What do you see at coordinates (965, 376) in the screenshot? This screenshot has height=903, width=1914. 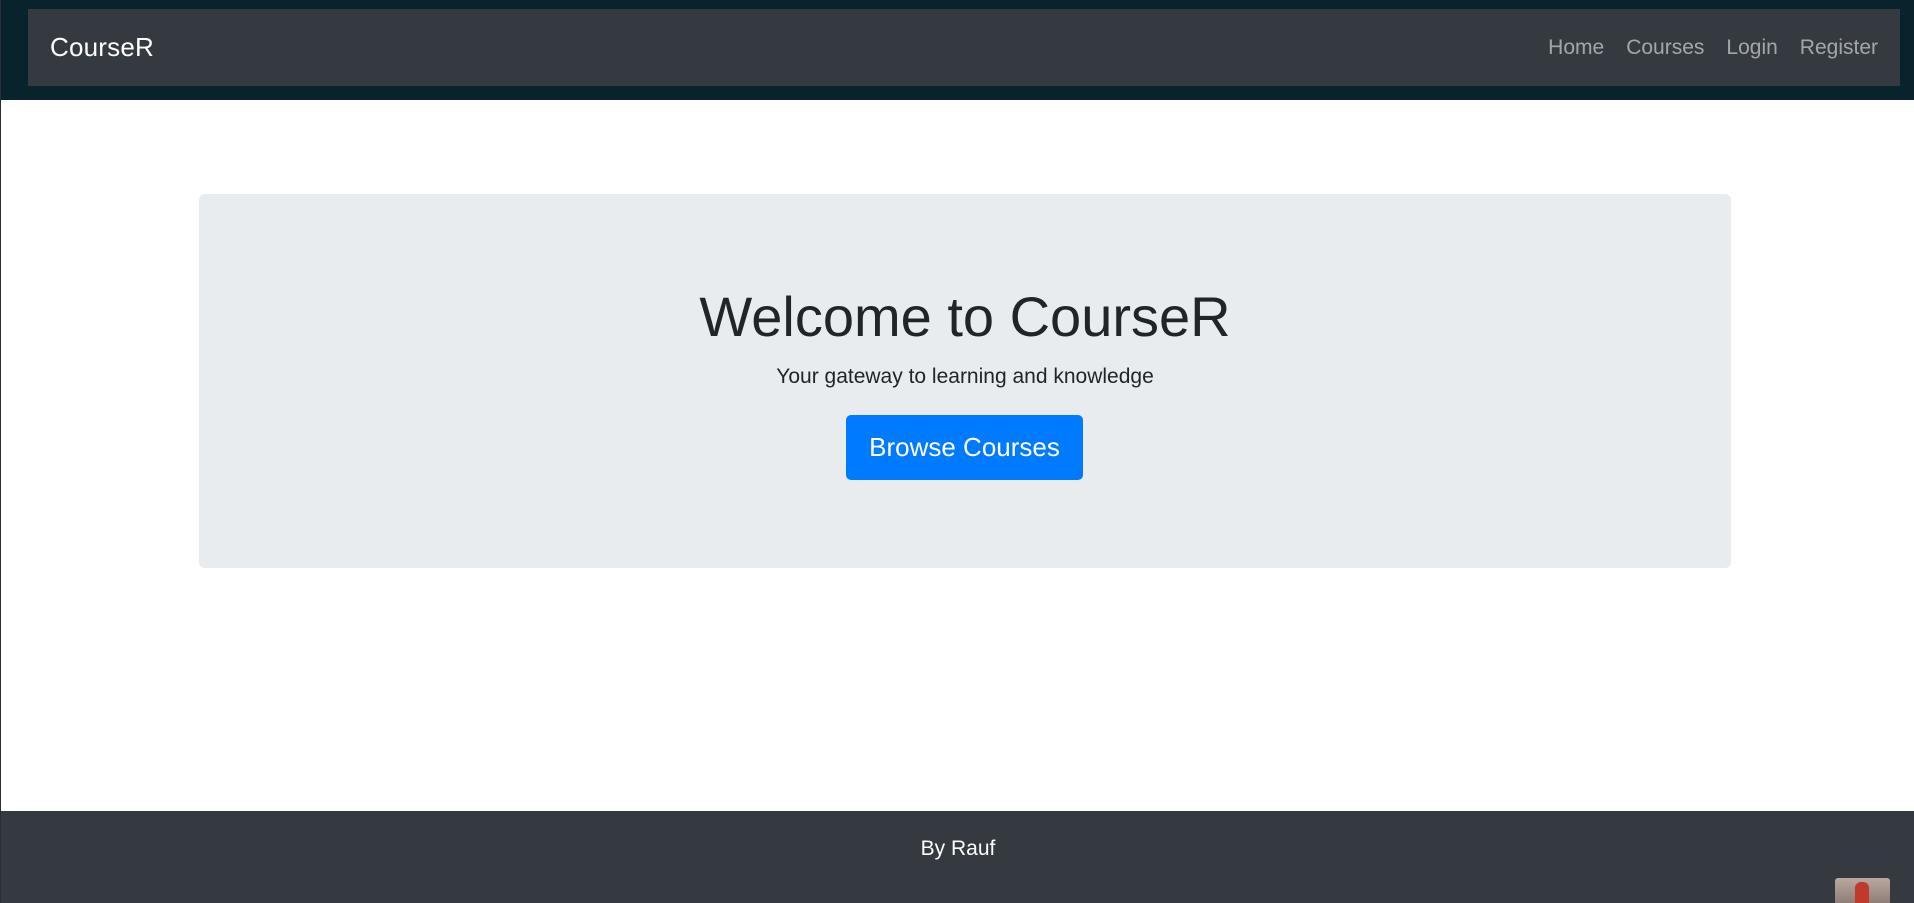 I see `hero-subtitle: Your gateway to learning and knowledge` at bounding box center [965, 376].